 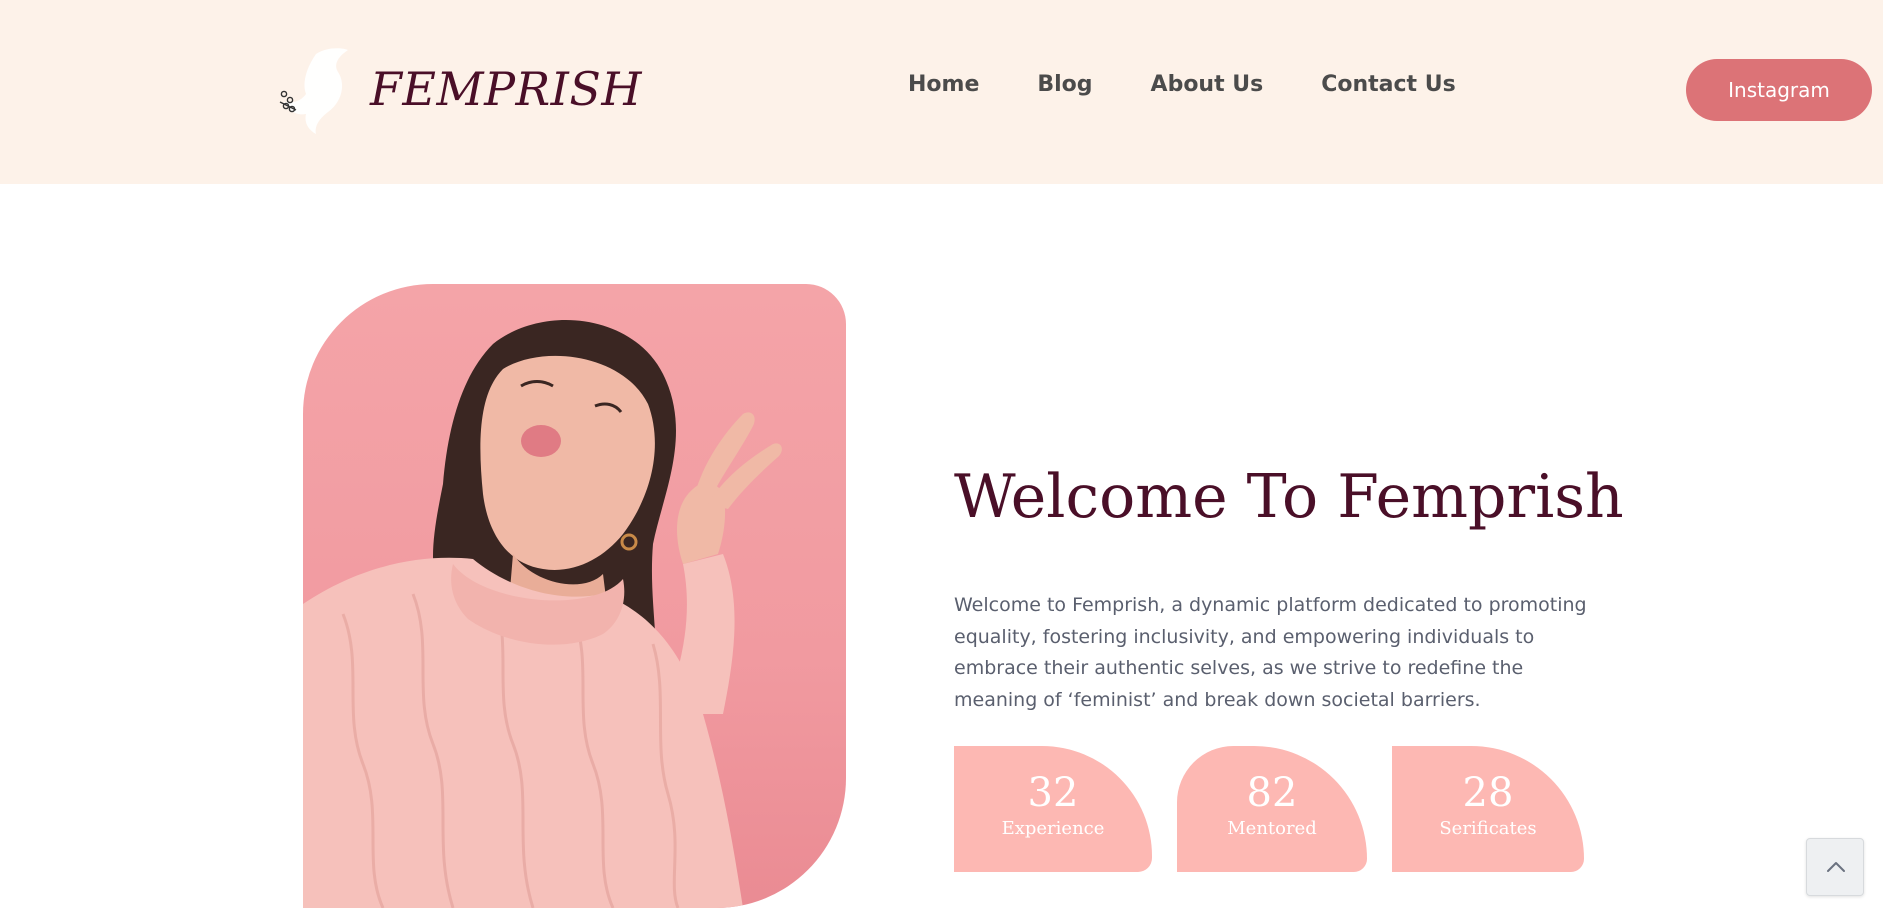 I want to click on stat-mentored: 82 Mentored, so click(x=1272, y=809).